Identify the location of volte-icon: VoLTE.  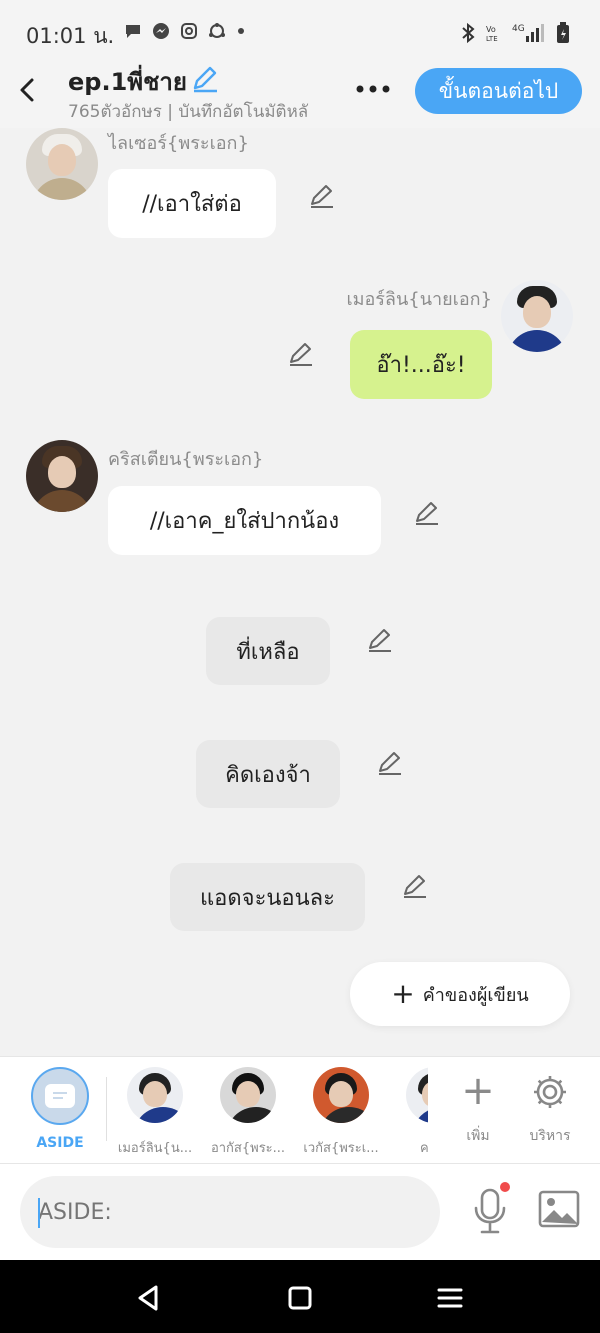
(492, 34).